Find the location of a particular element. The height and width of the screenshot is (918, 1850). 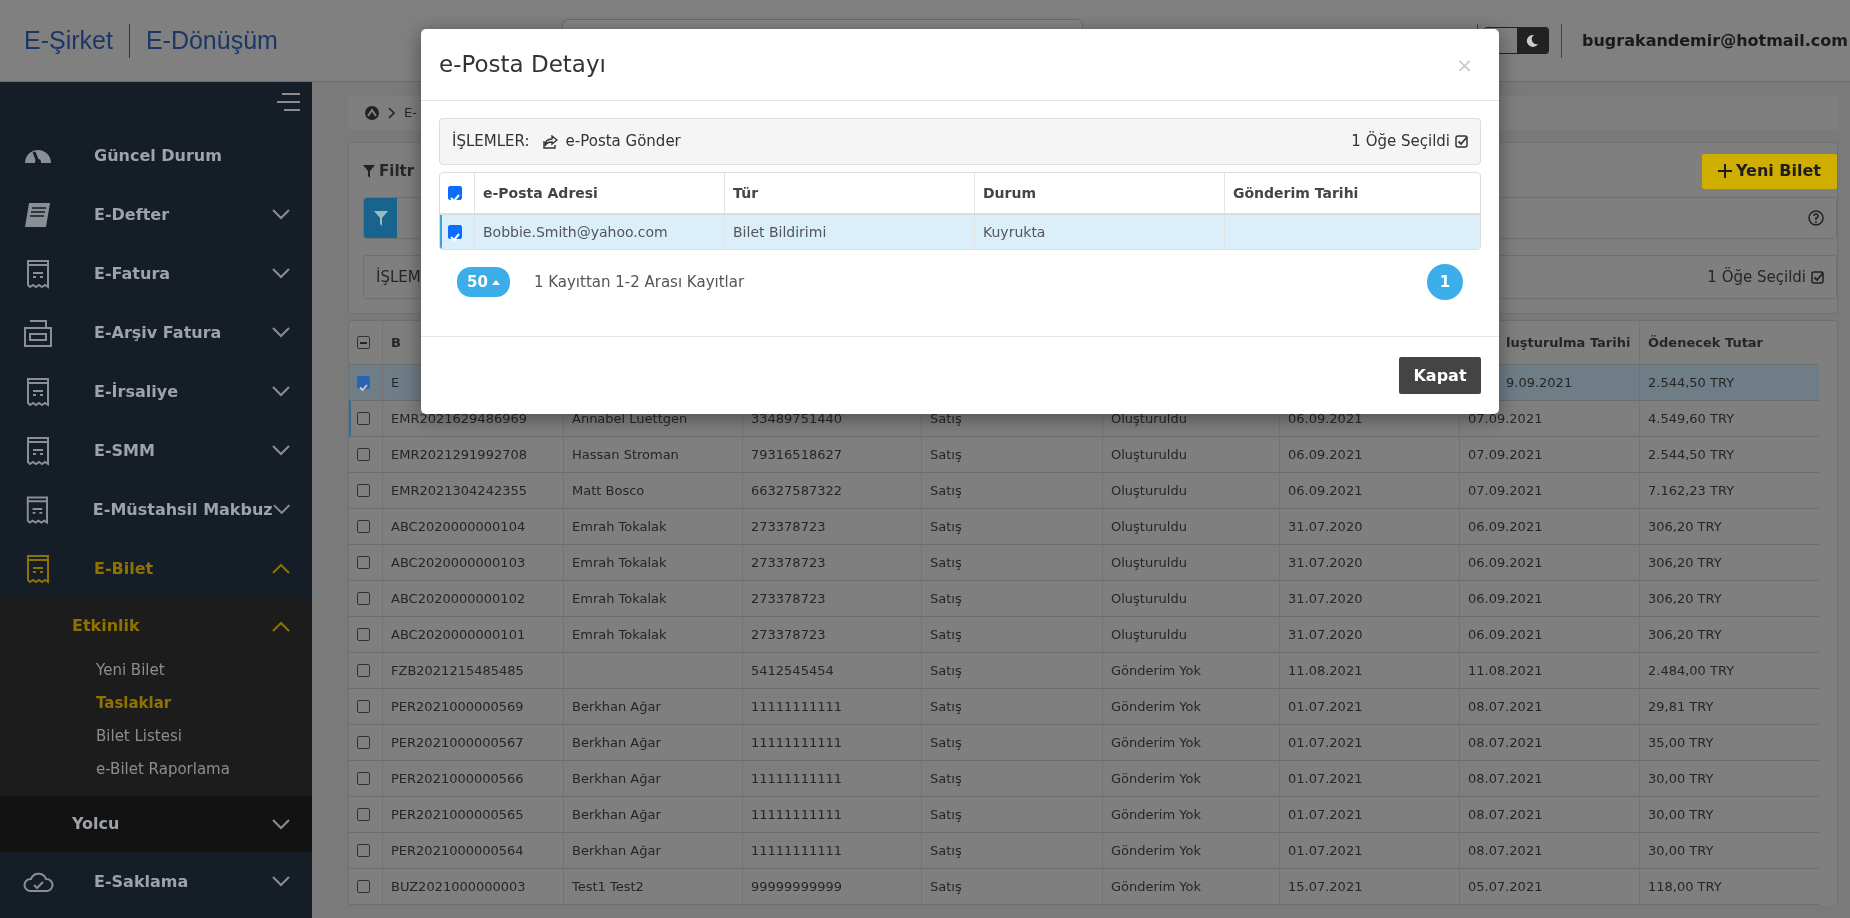

table-cell-text: PER2021000000566 is located at coordinates (457, 778).